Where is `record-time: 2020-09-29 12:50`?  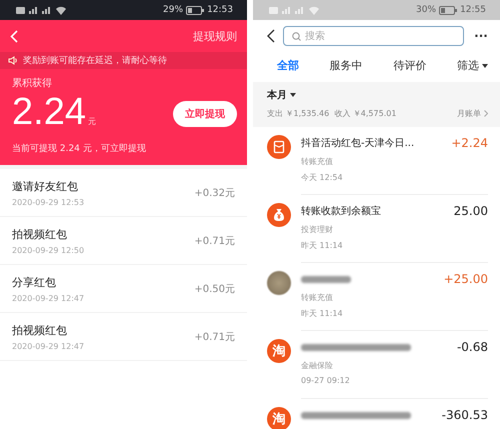
record-time: 2020-09-29 12:50 is located at coordinates (48, 250).